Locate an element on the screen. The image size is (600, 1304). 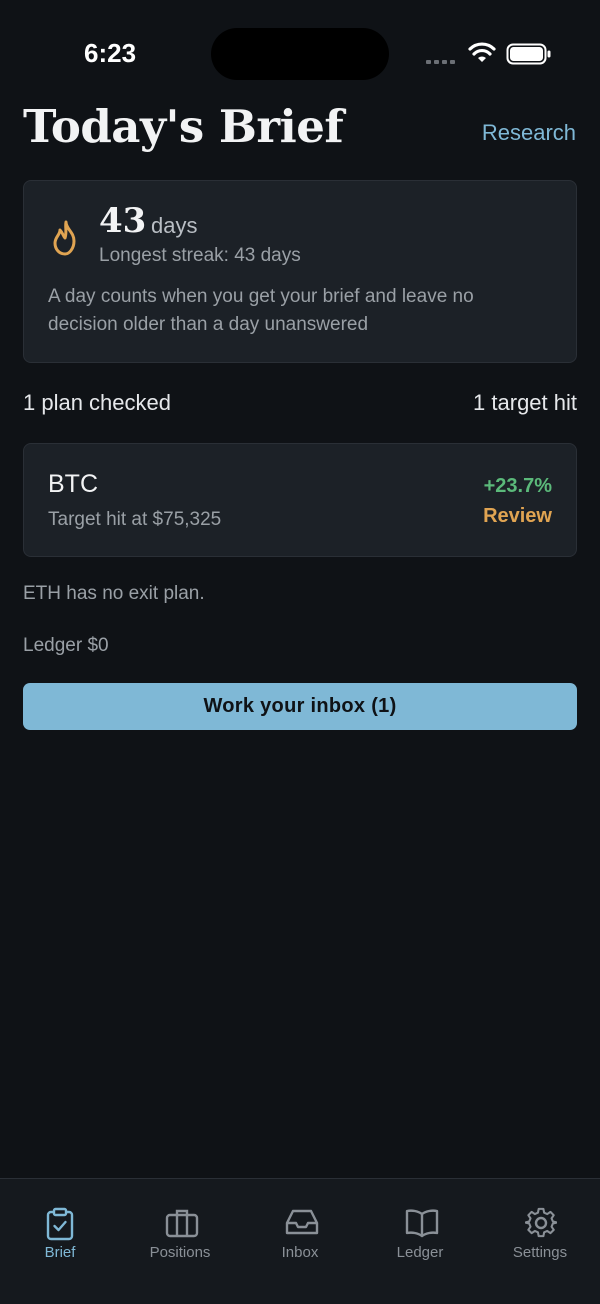
eth-exit-plan-note: ETH has no exit plan. is located at coordinates (114, 593).